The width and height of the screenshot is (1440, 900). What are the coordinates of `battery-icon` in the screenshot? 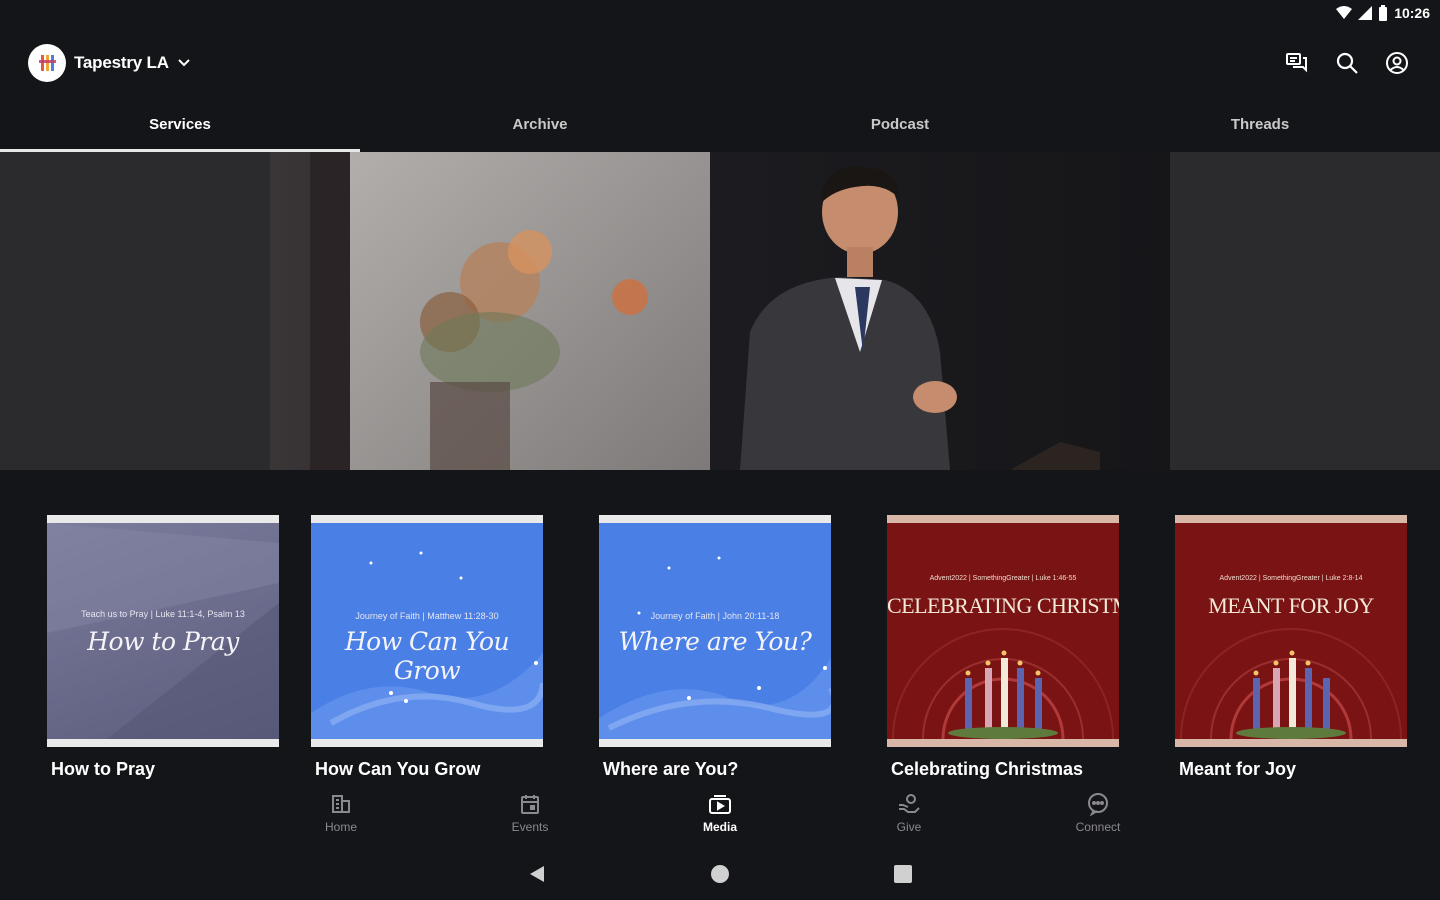 It's located at (1383, 13).